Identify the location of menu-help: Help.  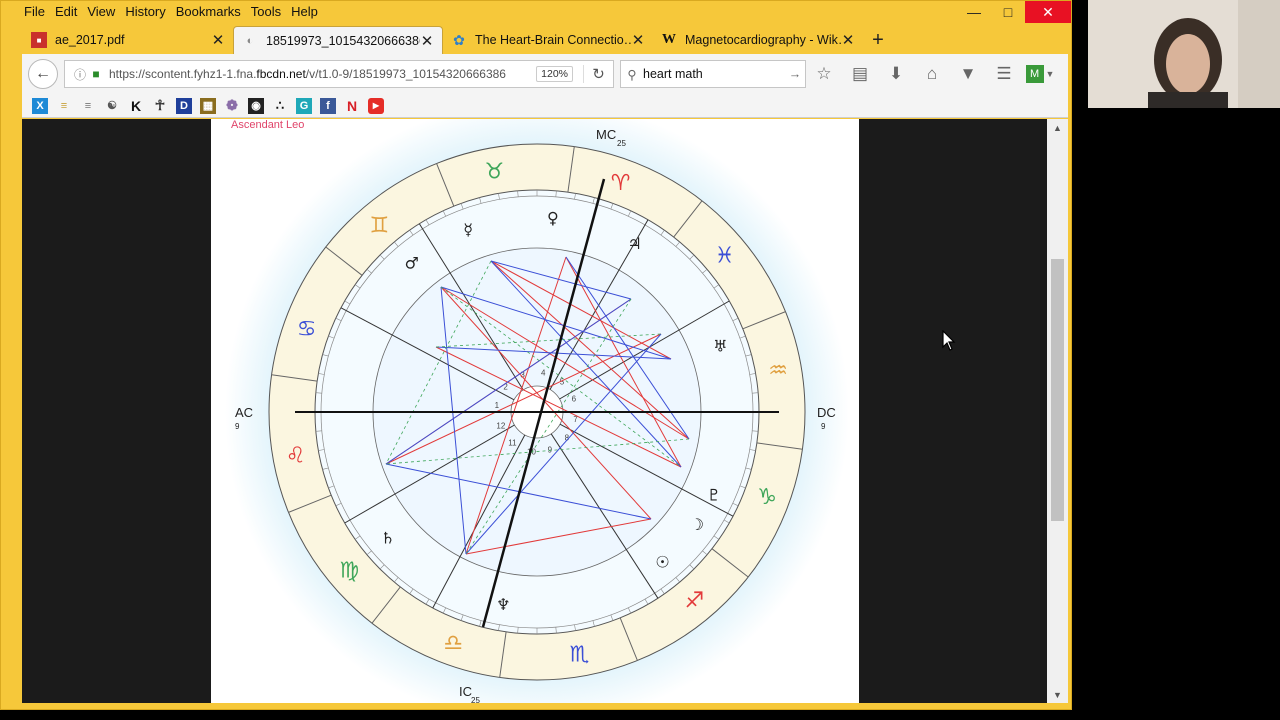
(304, 12).